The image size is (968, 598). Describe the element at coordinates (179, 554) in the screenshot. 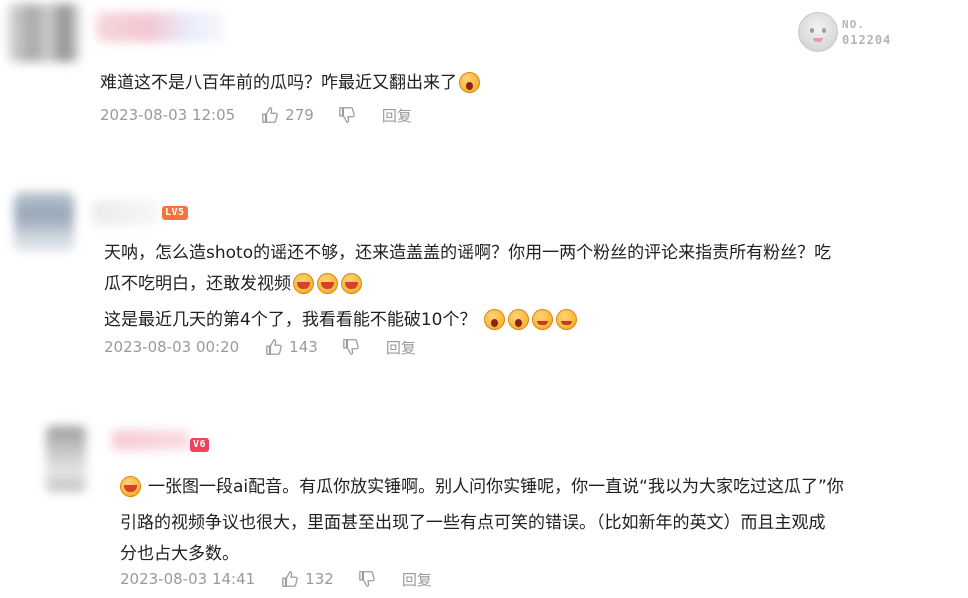

I see `comment-text-line: 分也占大多数。` at that location.